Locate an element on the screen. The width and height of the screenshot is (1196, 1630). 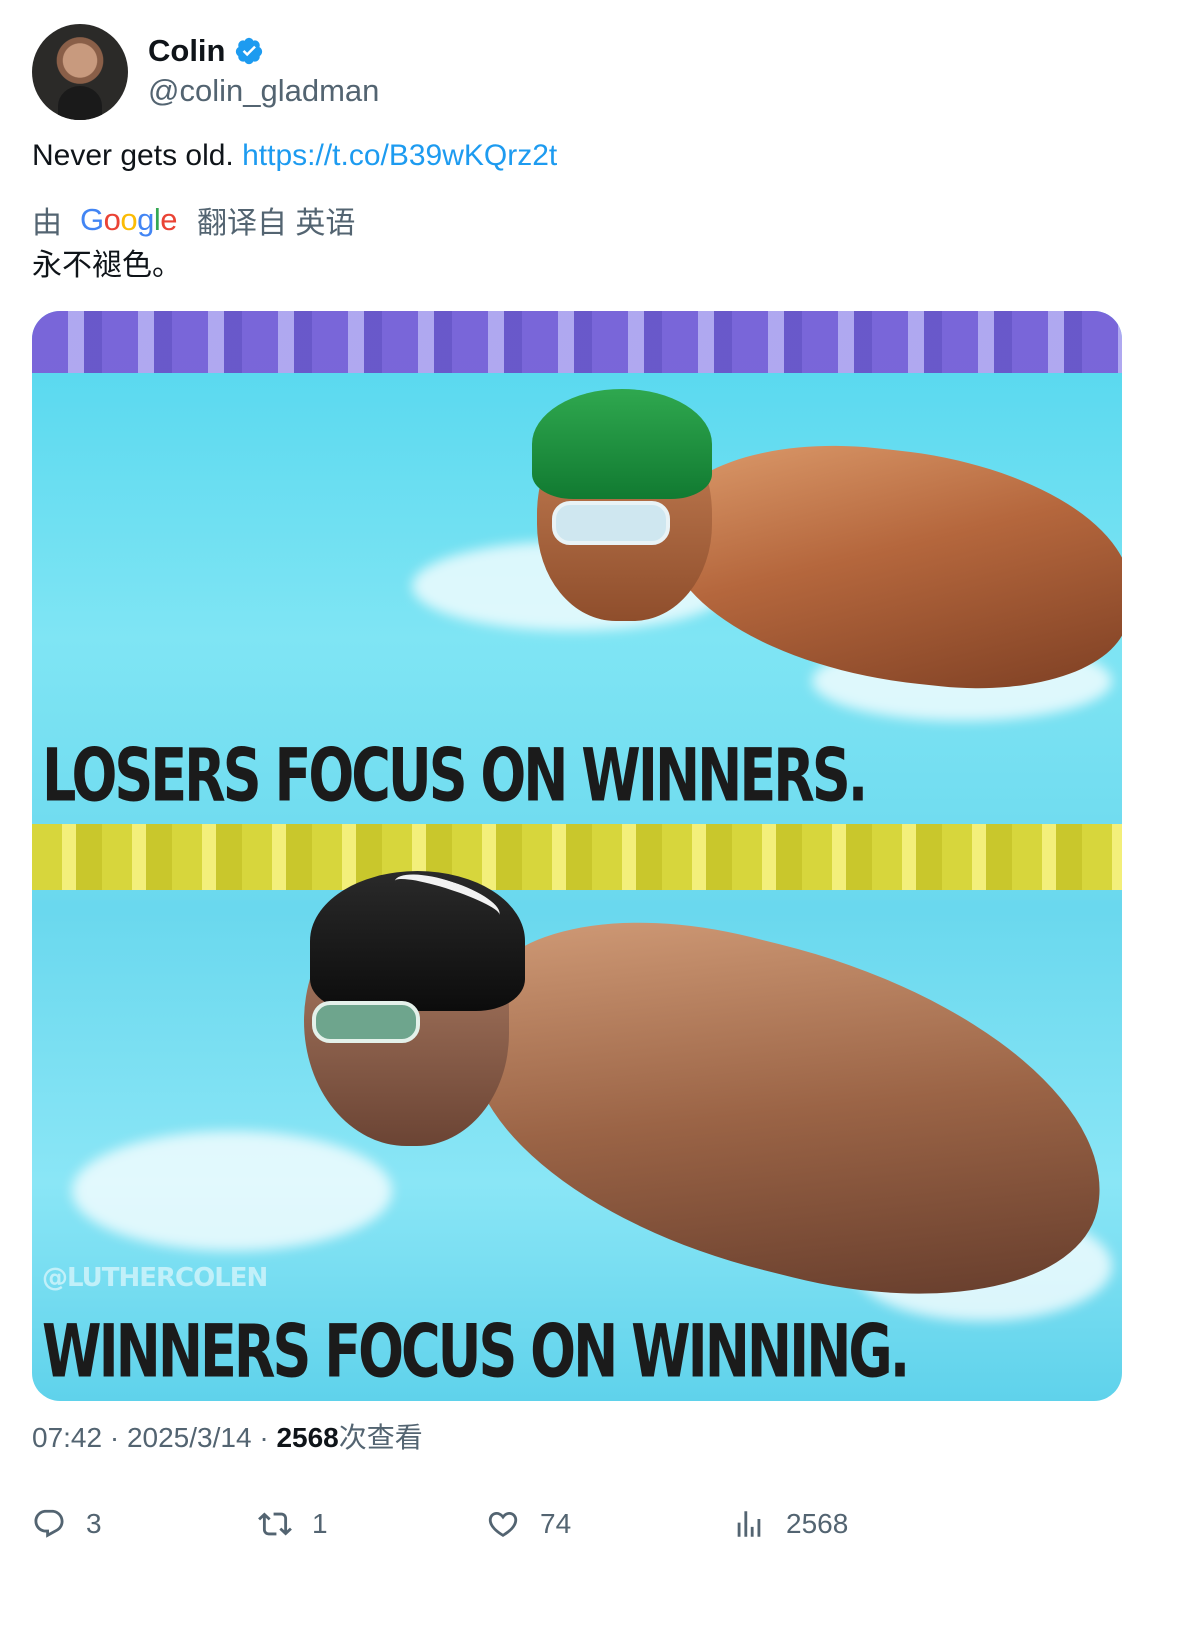
views-action-count: 2568 is located at coordinates (817, 1523).